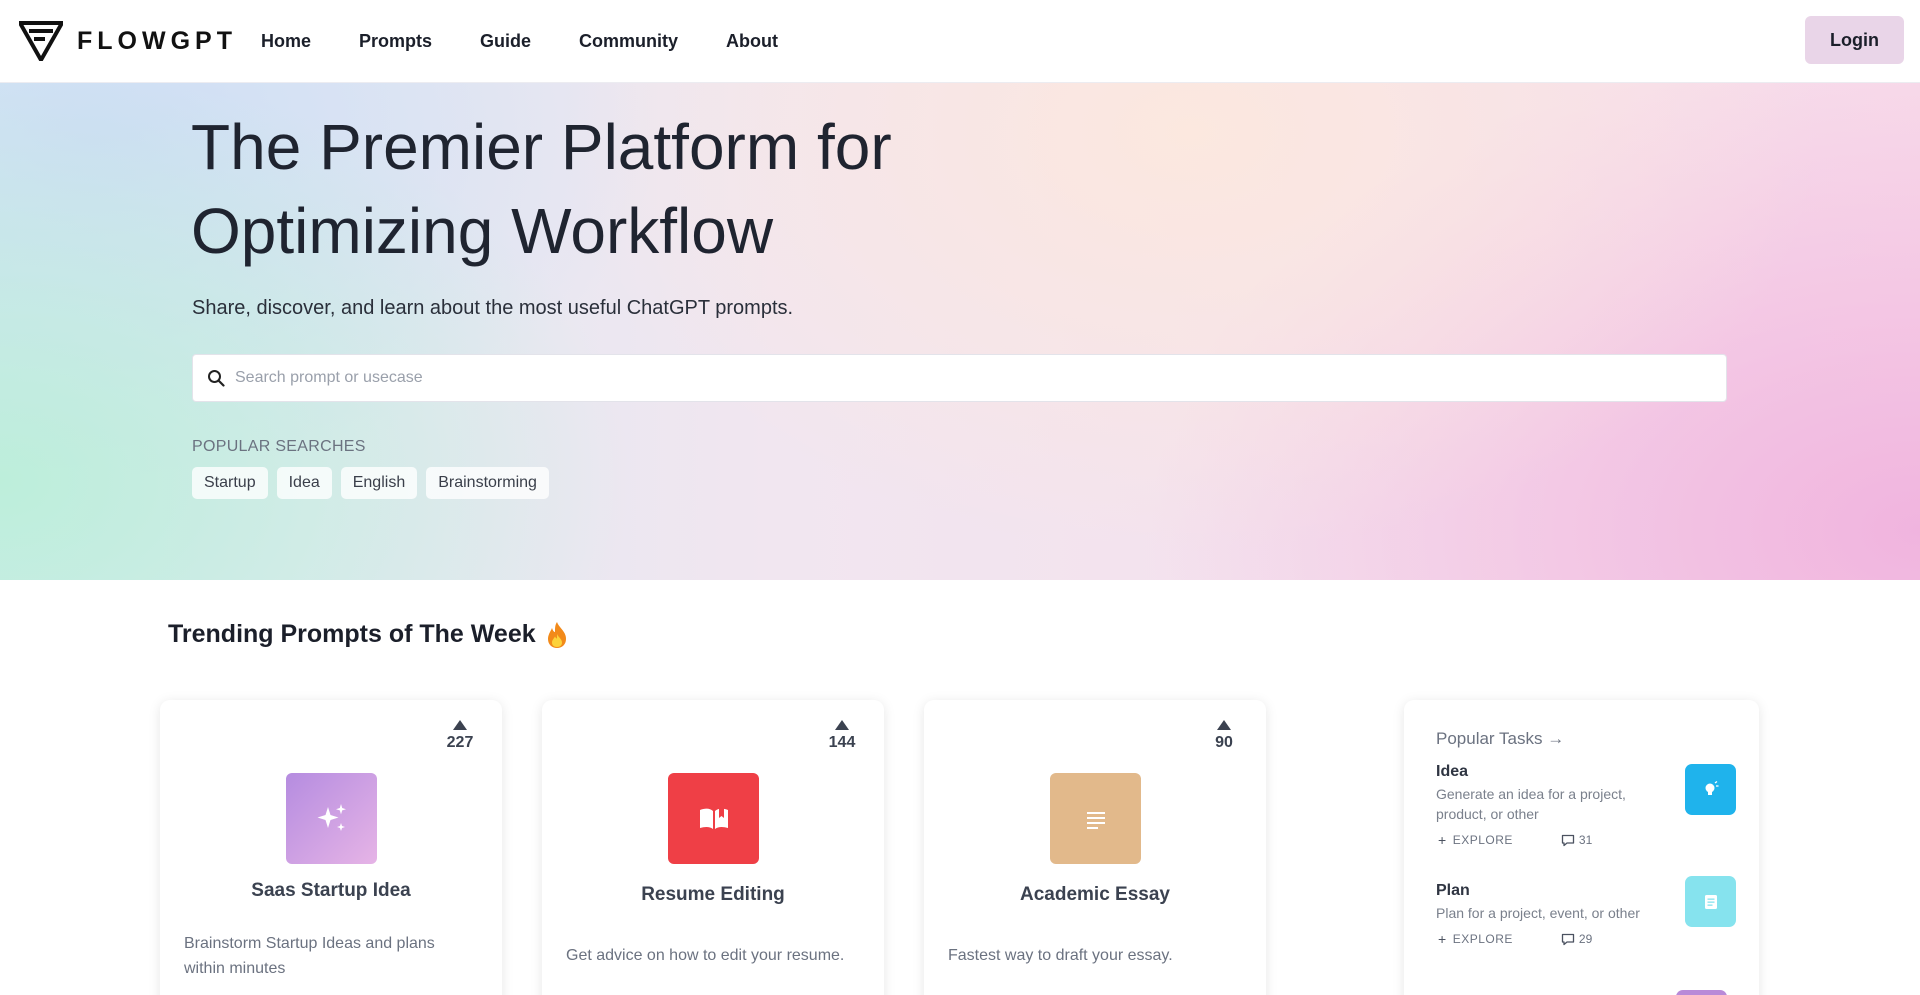 The height and width of the screenshot is (995, 1920). What do you see at coordinates (713, 818) in the screenshot?
I see `open-book-icon` at bounding box center [713, 818].